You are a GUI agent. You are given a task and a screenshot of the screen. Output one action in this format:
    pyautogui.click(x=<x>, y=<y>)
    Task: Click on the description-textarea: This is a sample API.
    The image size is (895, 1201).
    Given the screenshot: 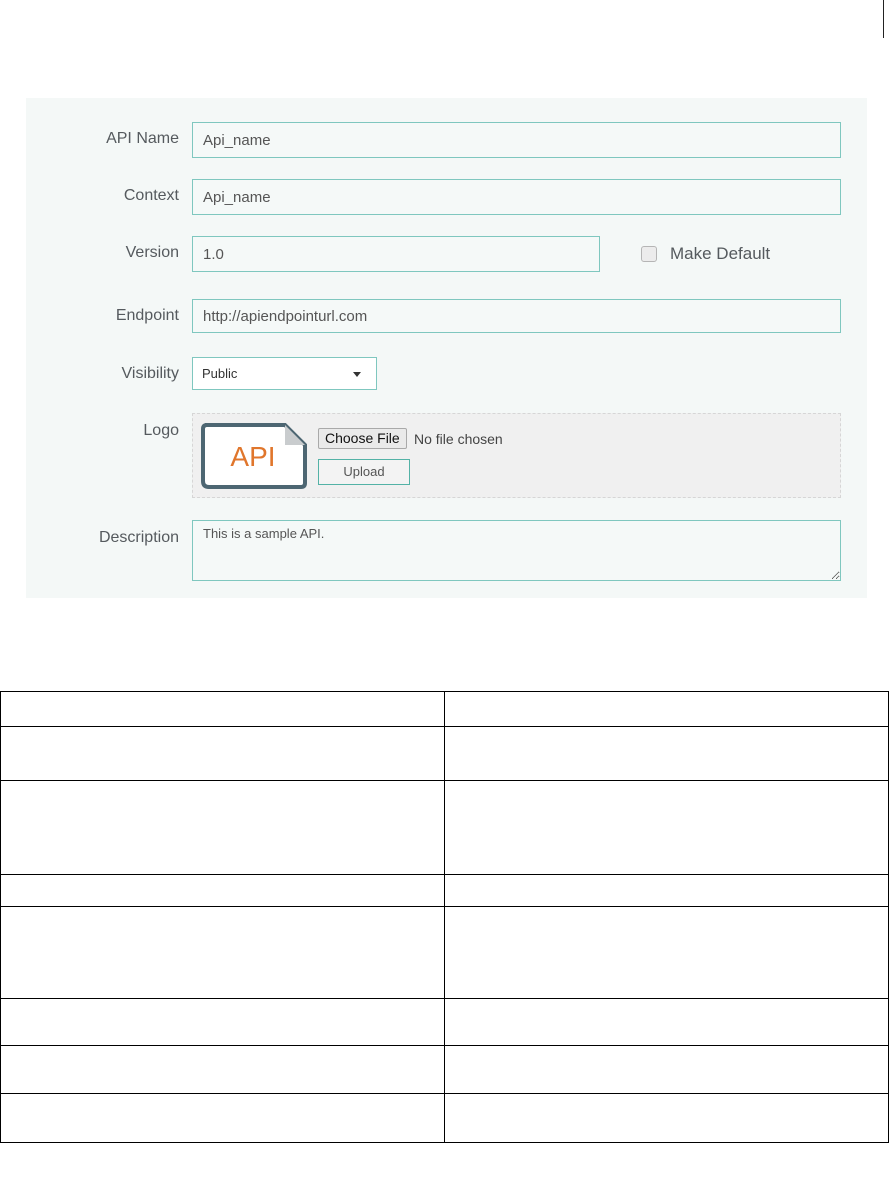 What is the action you would take?
    pyautogui.click(x=516, y=550)
    